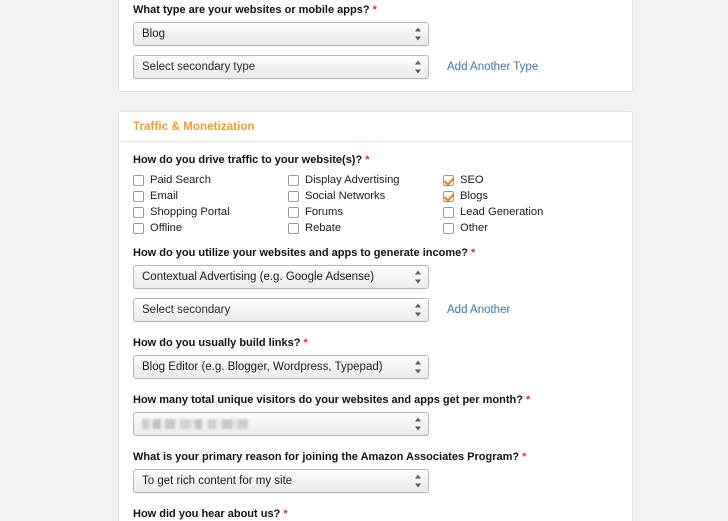 The image size is (728, 521). I want to click on checkbox-paid-search: Paid Search, so click(210, 180).